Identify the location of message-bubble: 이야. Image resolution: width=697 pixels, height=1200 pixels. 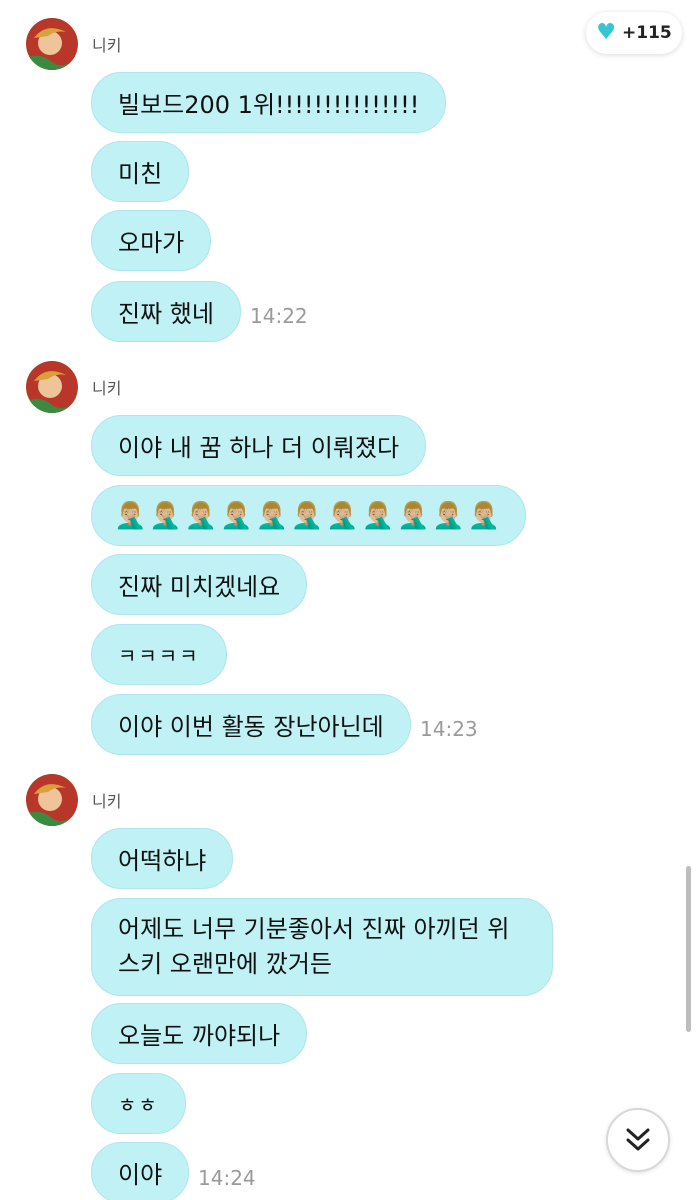
(140, 1171).